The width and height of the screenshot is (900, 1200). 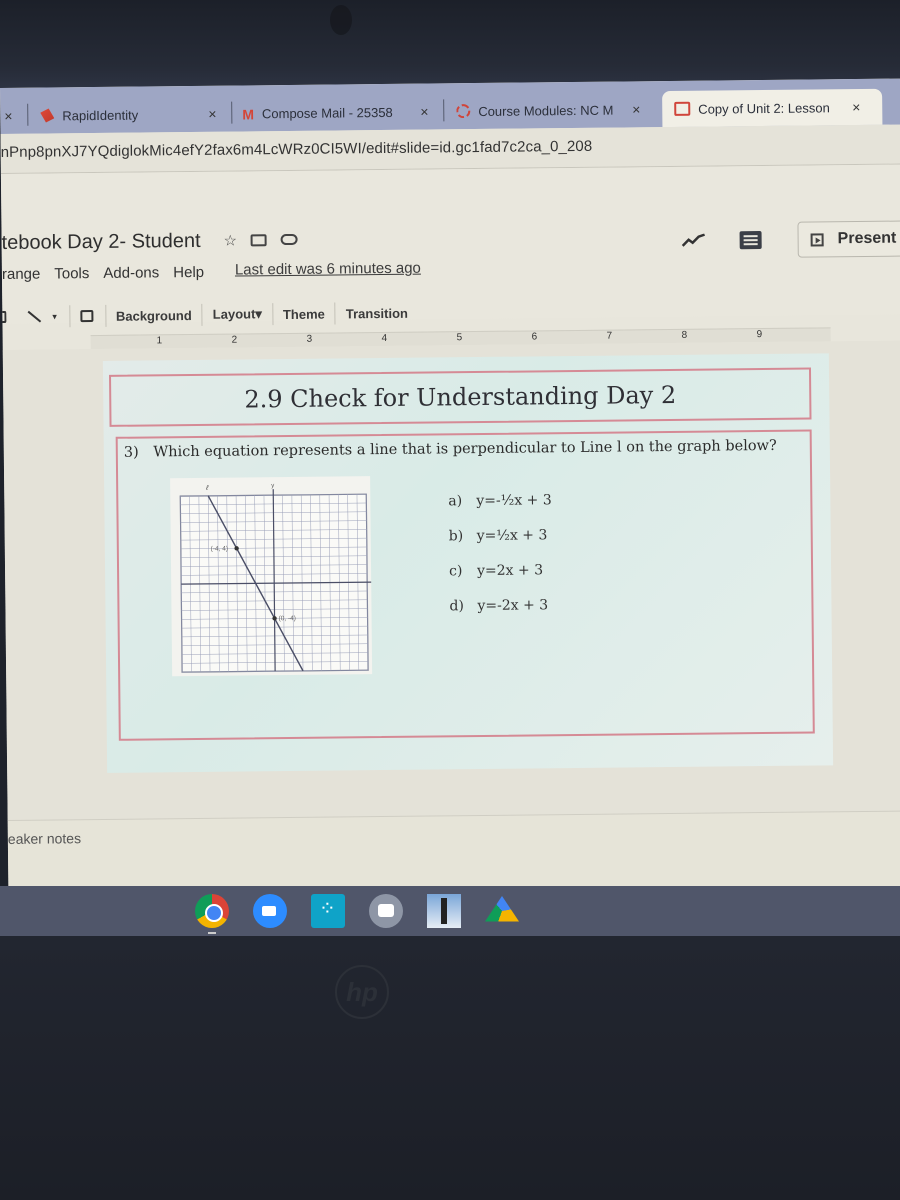 I want to click on comments-icon, so click(x=750, y=240).